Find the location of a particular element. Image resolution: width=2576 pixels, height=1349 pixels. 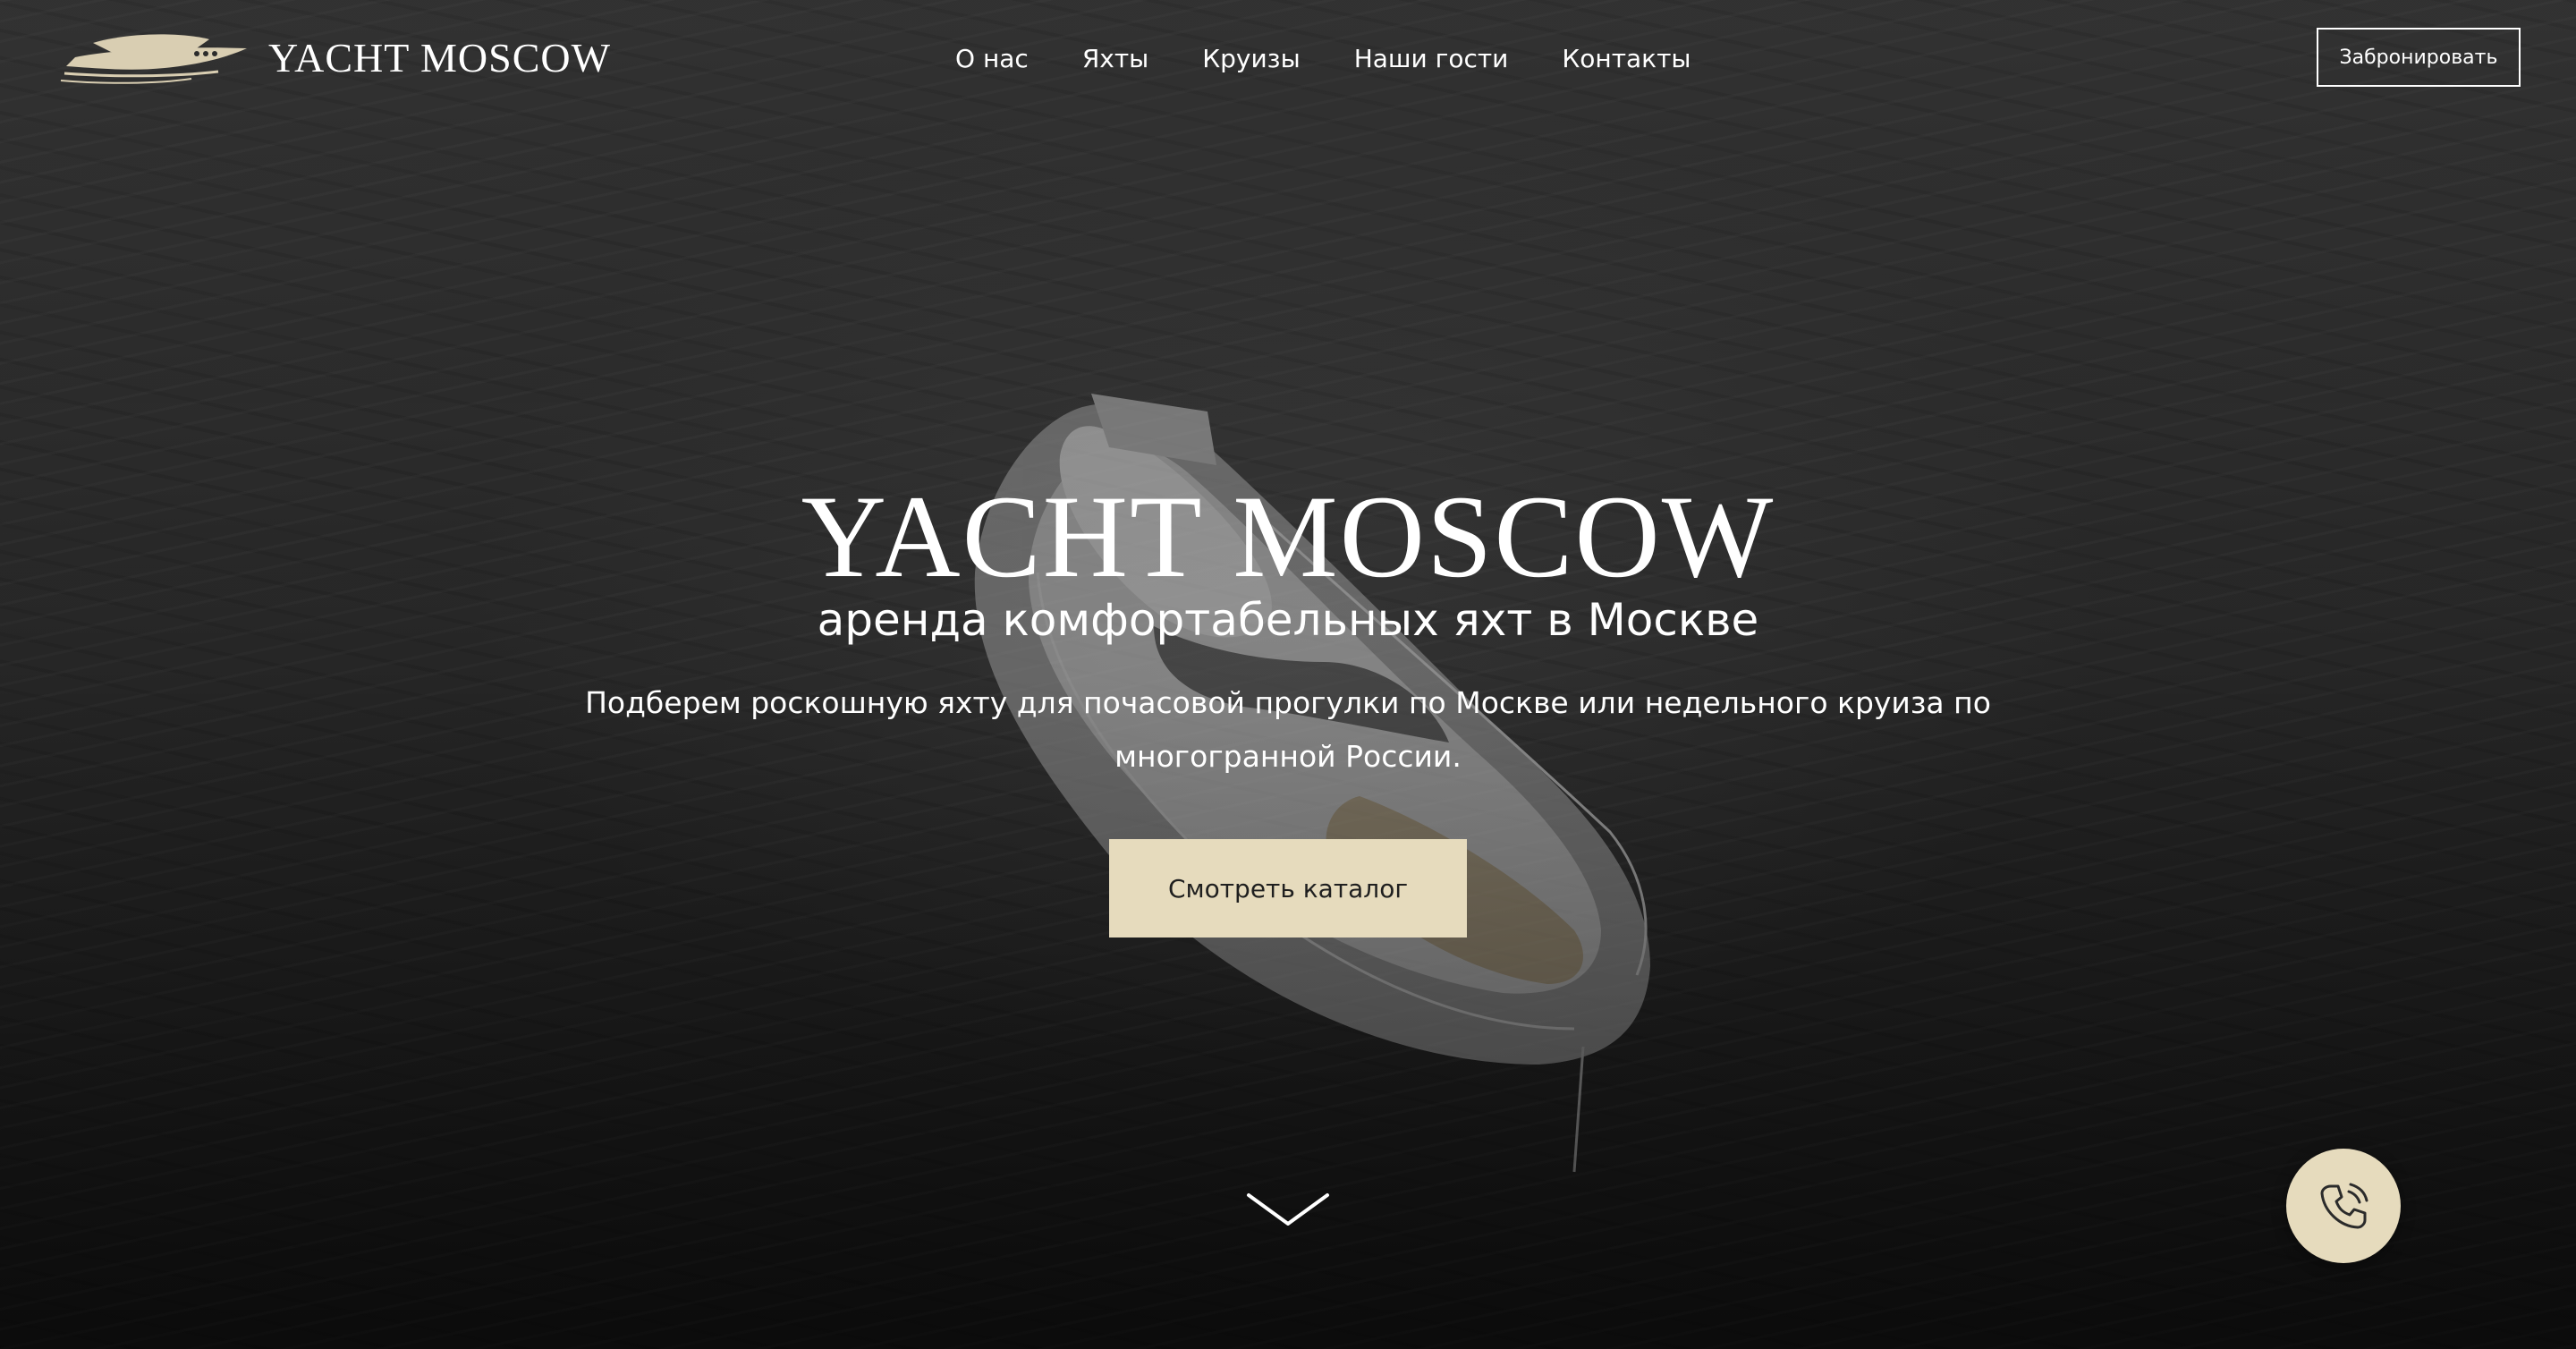

nav-item-guests: Наши гости is located at coordinates (1431, 59).